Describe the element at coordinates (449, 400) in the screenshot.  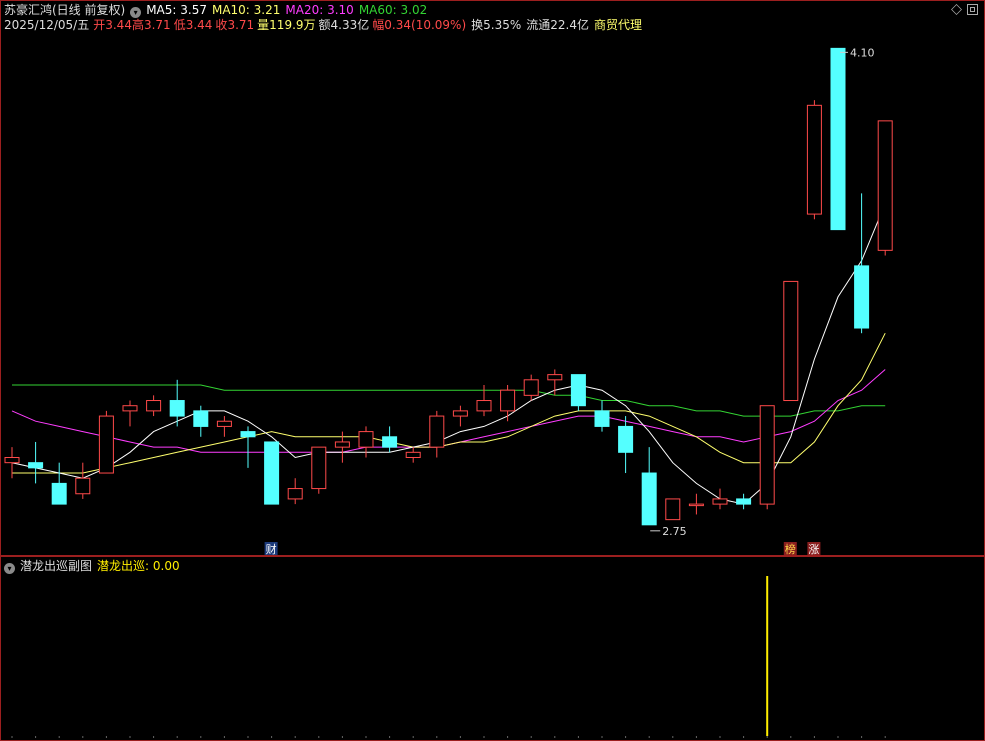
I see `ma60-line` at that location.